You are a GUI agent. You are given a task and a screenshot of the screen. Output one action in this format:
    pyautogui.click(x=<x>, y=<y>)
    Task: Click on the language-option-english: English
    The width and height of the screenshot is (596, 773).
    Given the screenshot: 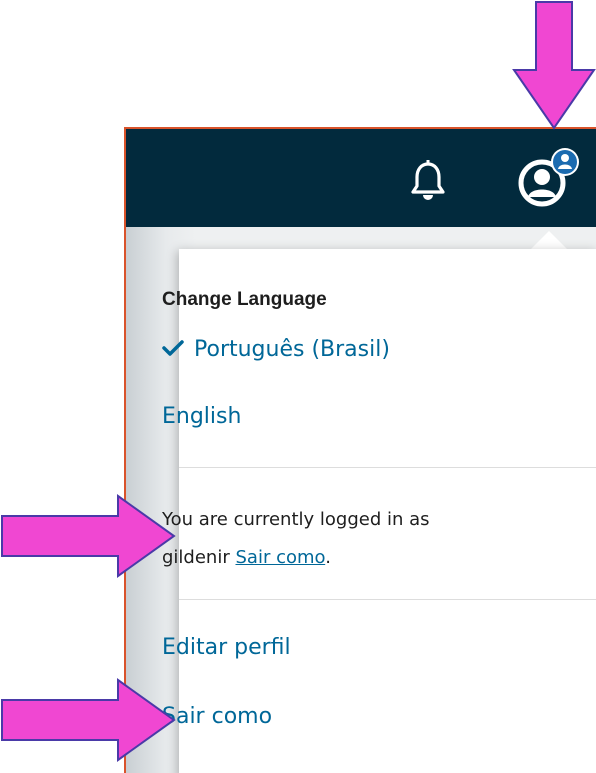 What is the action you would take?
    pyautogui.click(x=201, y=416)
    